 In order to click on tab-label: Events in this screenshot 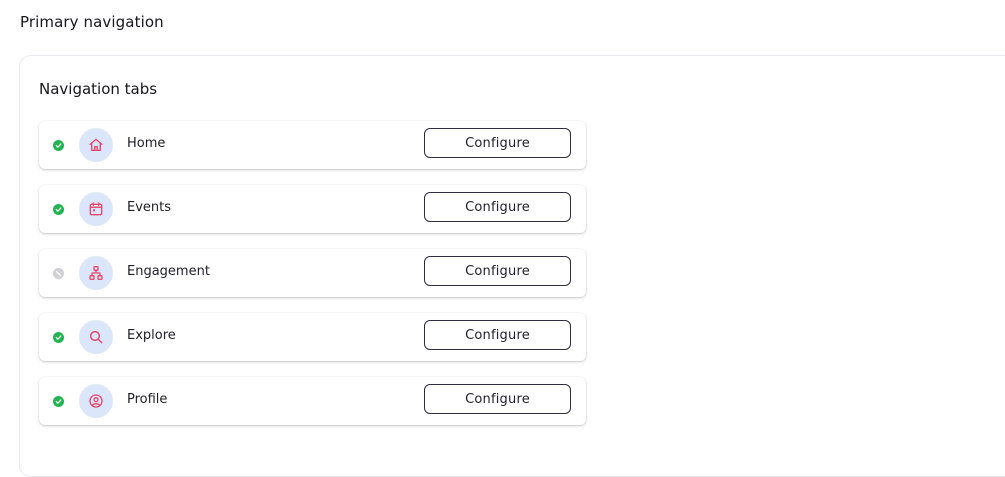, I will do `click(149, 207)`.